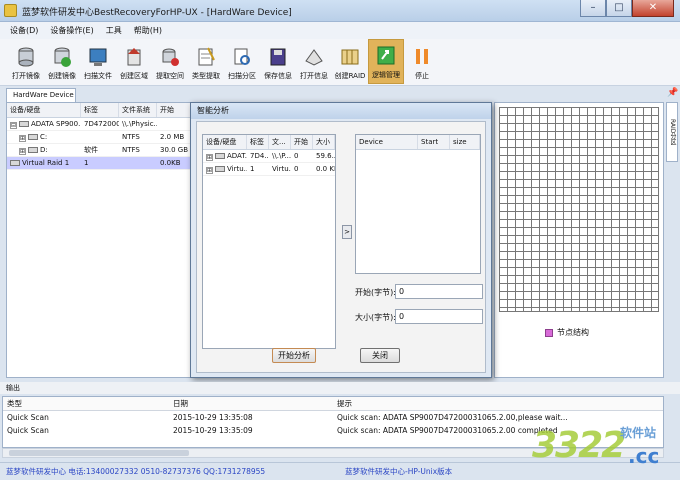 Image resolution: width=680 pixels, height=480 pixels. Describe the element at coordinates (99, 163) in the screenshot. I see `table-row-selected: Virtual Raid 1 1 0.0KB` at that location.